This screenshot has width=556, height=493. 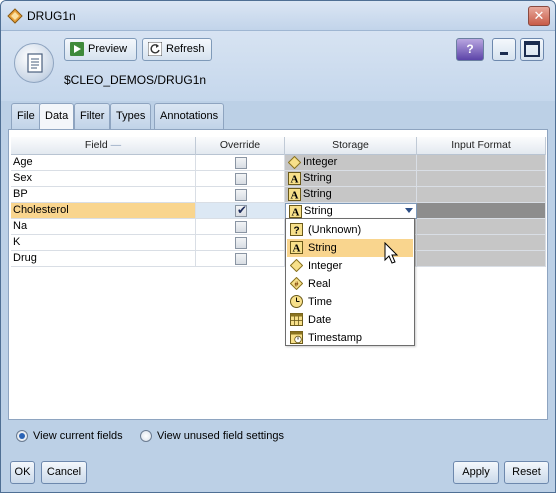 What do you see at coordinates (296, 283) in the screenshot?
I see `real-icon: #` at bounding box center [296, 283].